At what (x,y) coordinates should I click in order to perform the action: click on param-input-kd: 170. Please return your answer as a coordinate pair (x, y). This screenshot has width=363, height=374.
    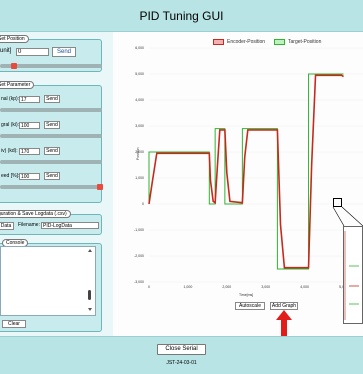
    Looking at the image, I should click on (29, 151).